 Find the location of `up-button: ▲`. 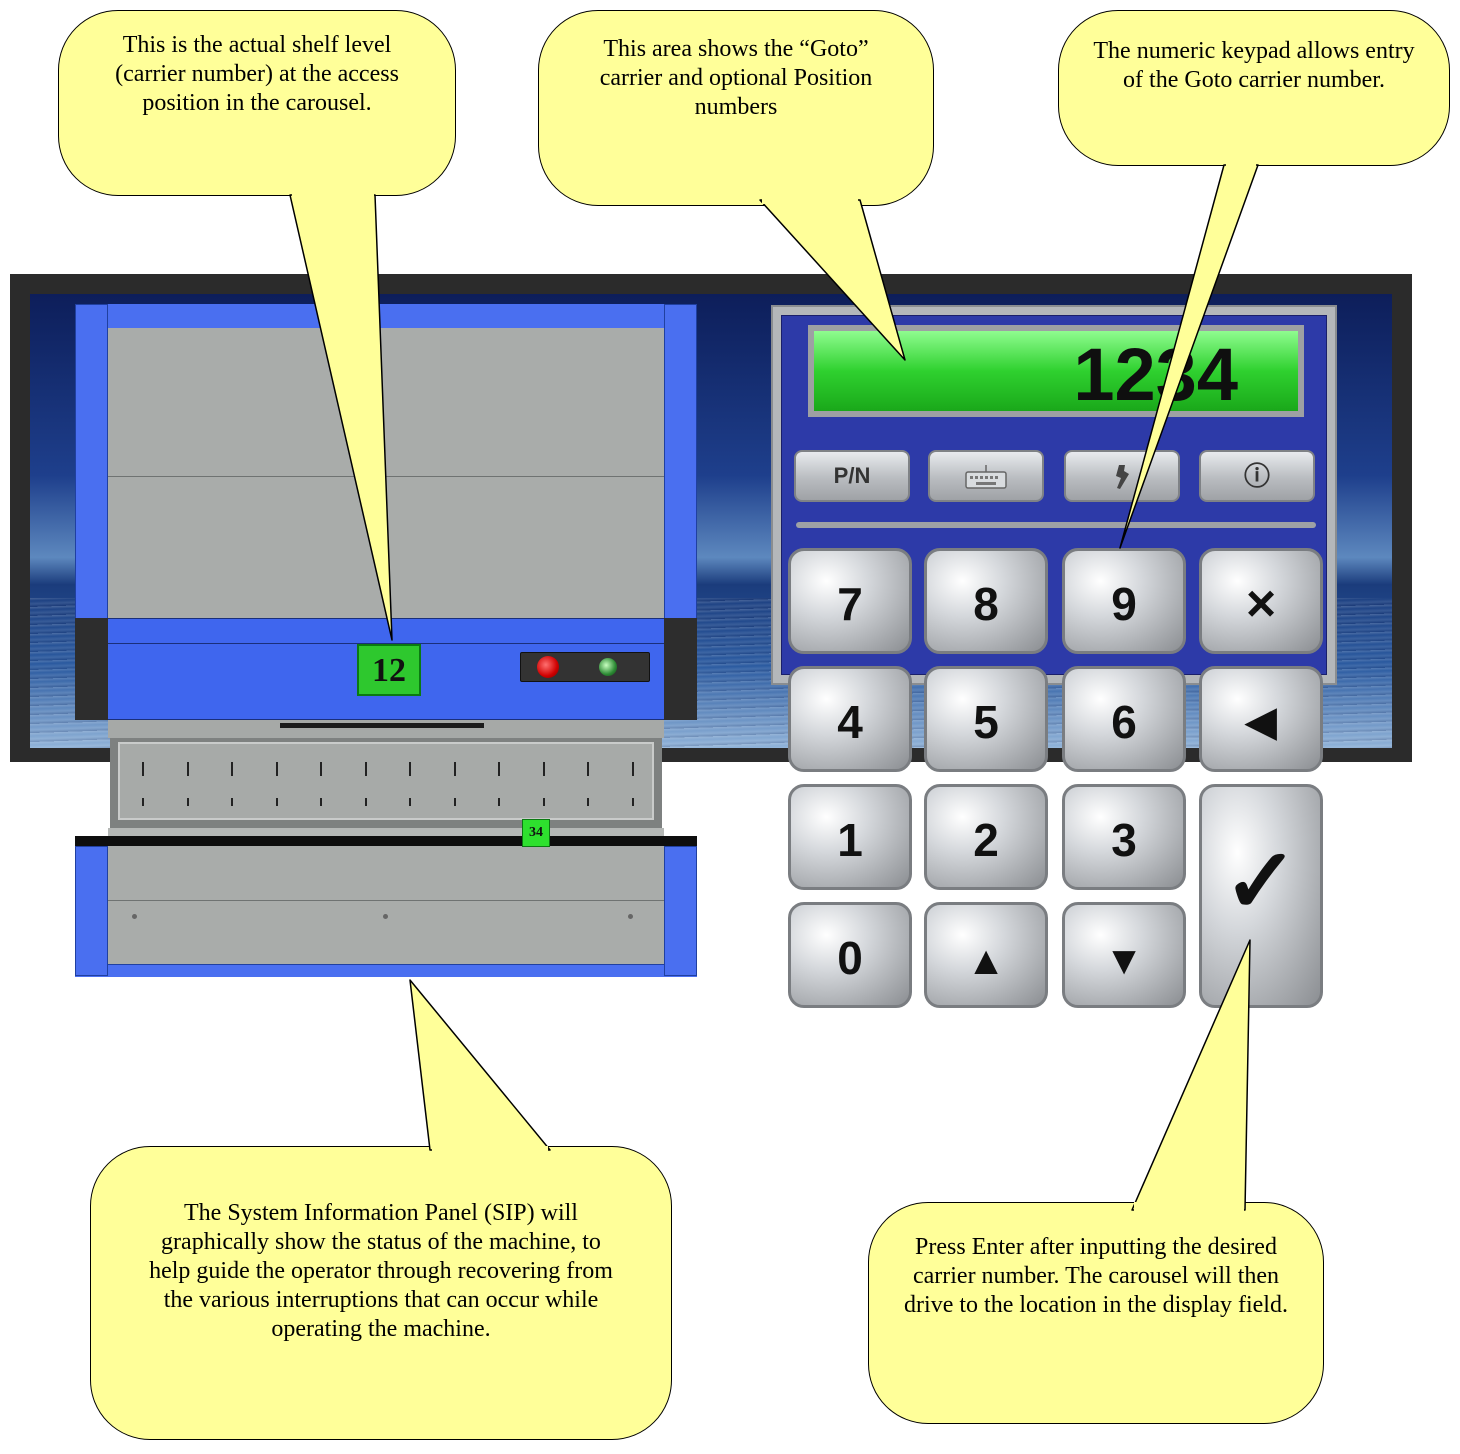

up-button: ▲ is located at coordinates (986, 955).